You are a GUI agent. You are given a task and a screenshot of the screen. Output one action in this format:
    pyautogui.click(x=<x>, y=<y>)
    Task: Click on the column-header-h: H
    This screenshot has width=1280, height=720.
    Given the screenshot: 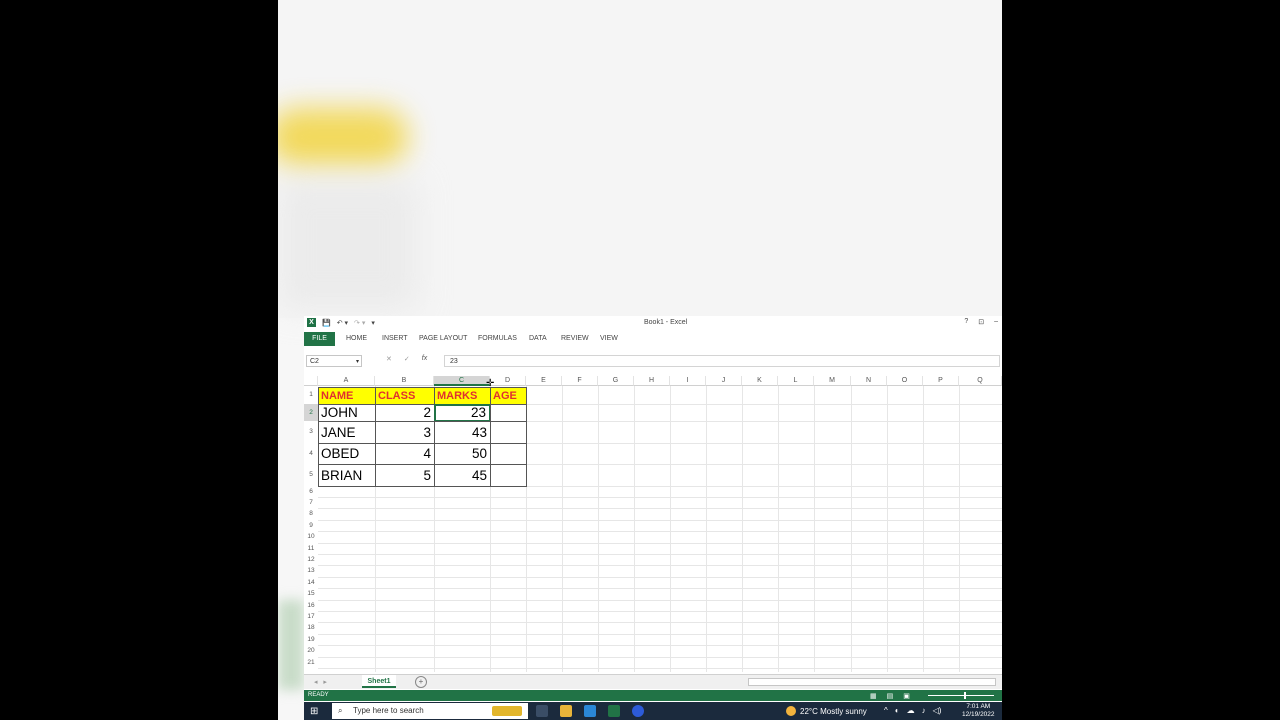 What is the action you would take?
    pyautogui.click(x=652, y=381)
    